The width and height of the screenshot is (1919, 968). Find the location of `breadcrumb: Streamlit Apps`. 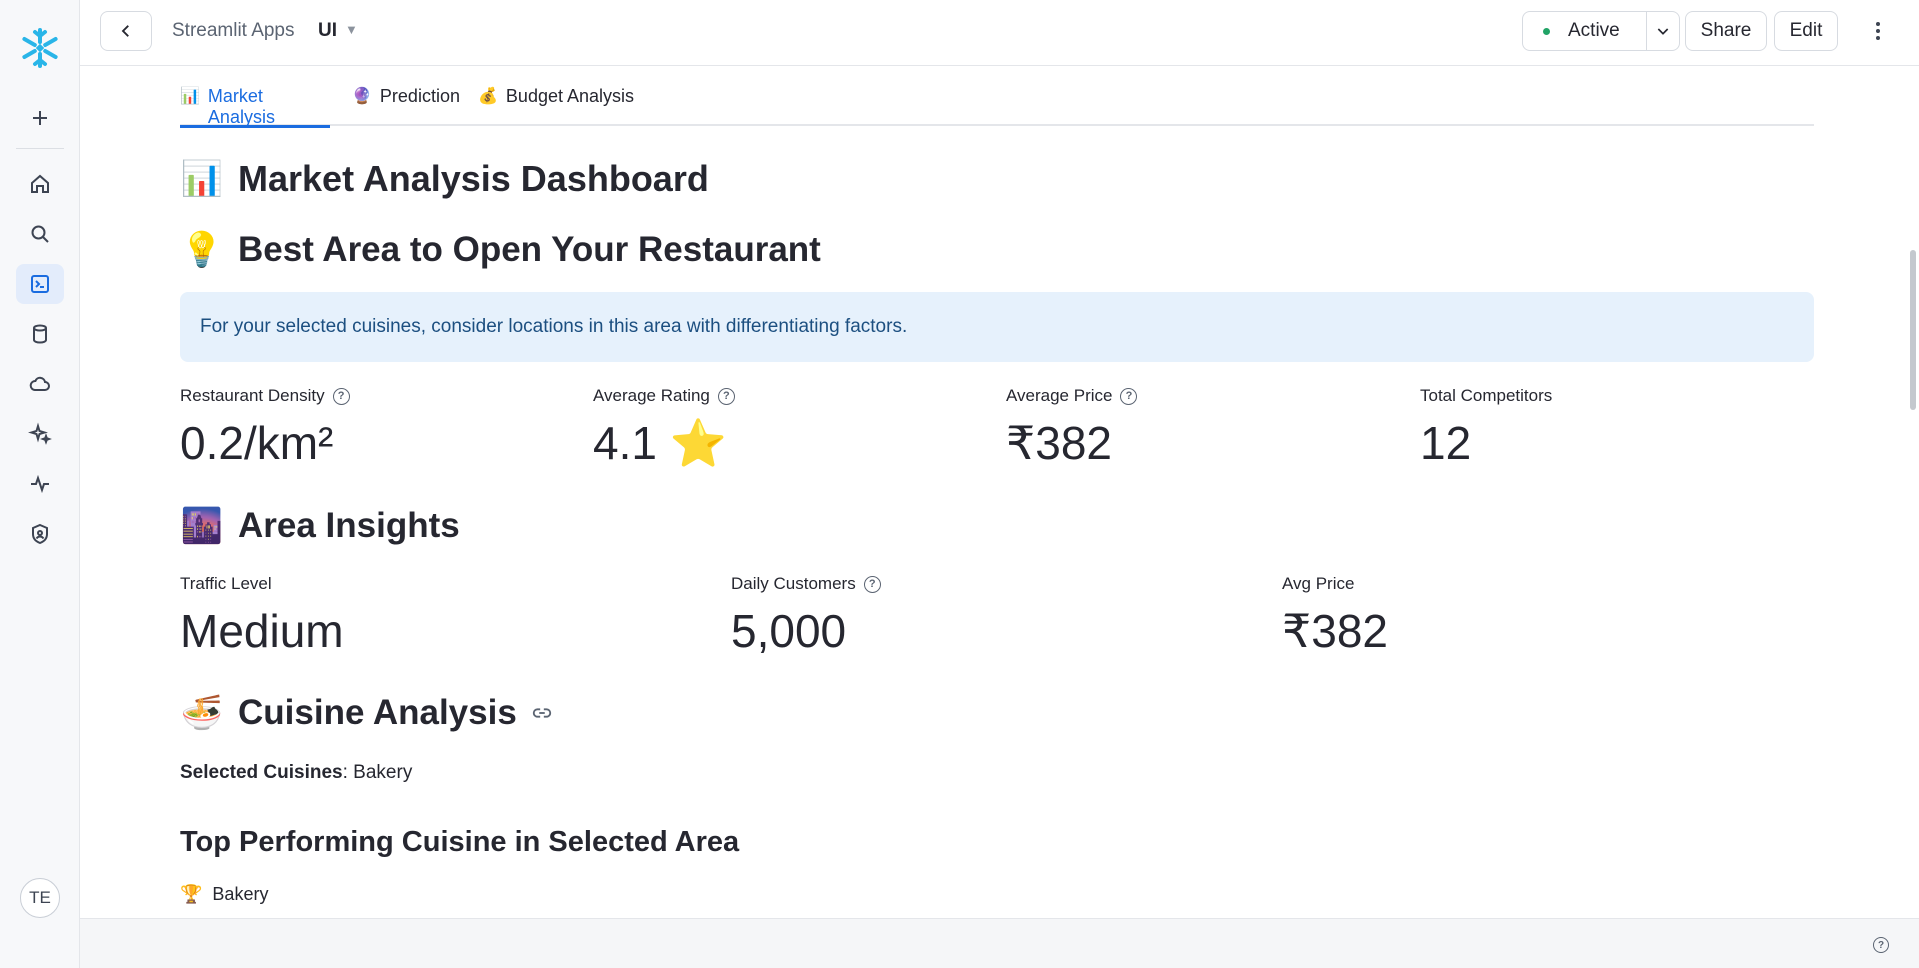

breadcrumb: Streamlit Apps is located at coordinates (233, 31).